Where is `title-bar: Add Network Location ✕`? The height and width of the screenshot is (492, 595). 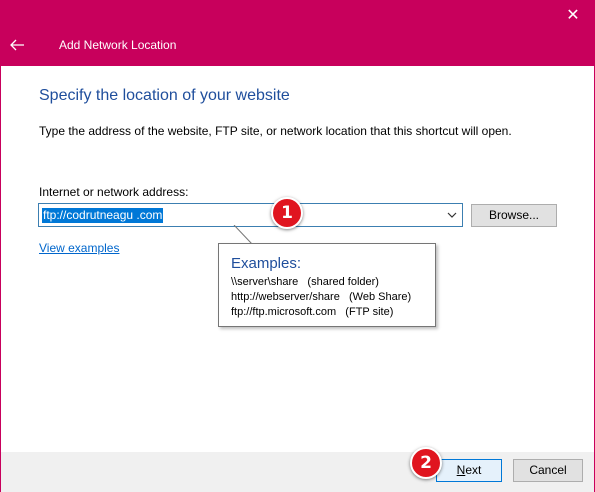
title-bar: Add Network Location ✕ is located at coordinates (297, 33).